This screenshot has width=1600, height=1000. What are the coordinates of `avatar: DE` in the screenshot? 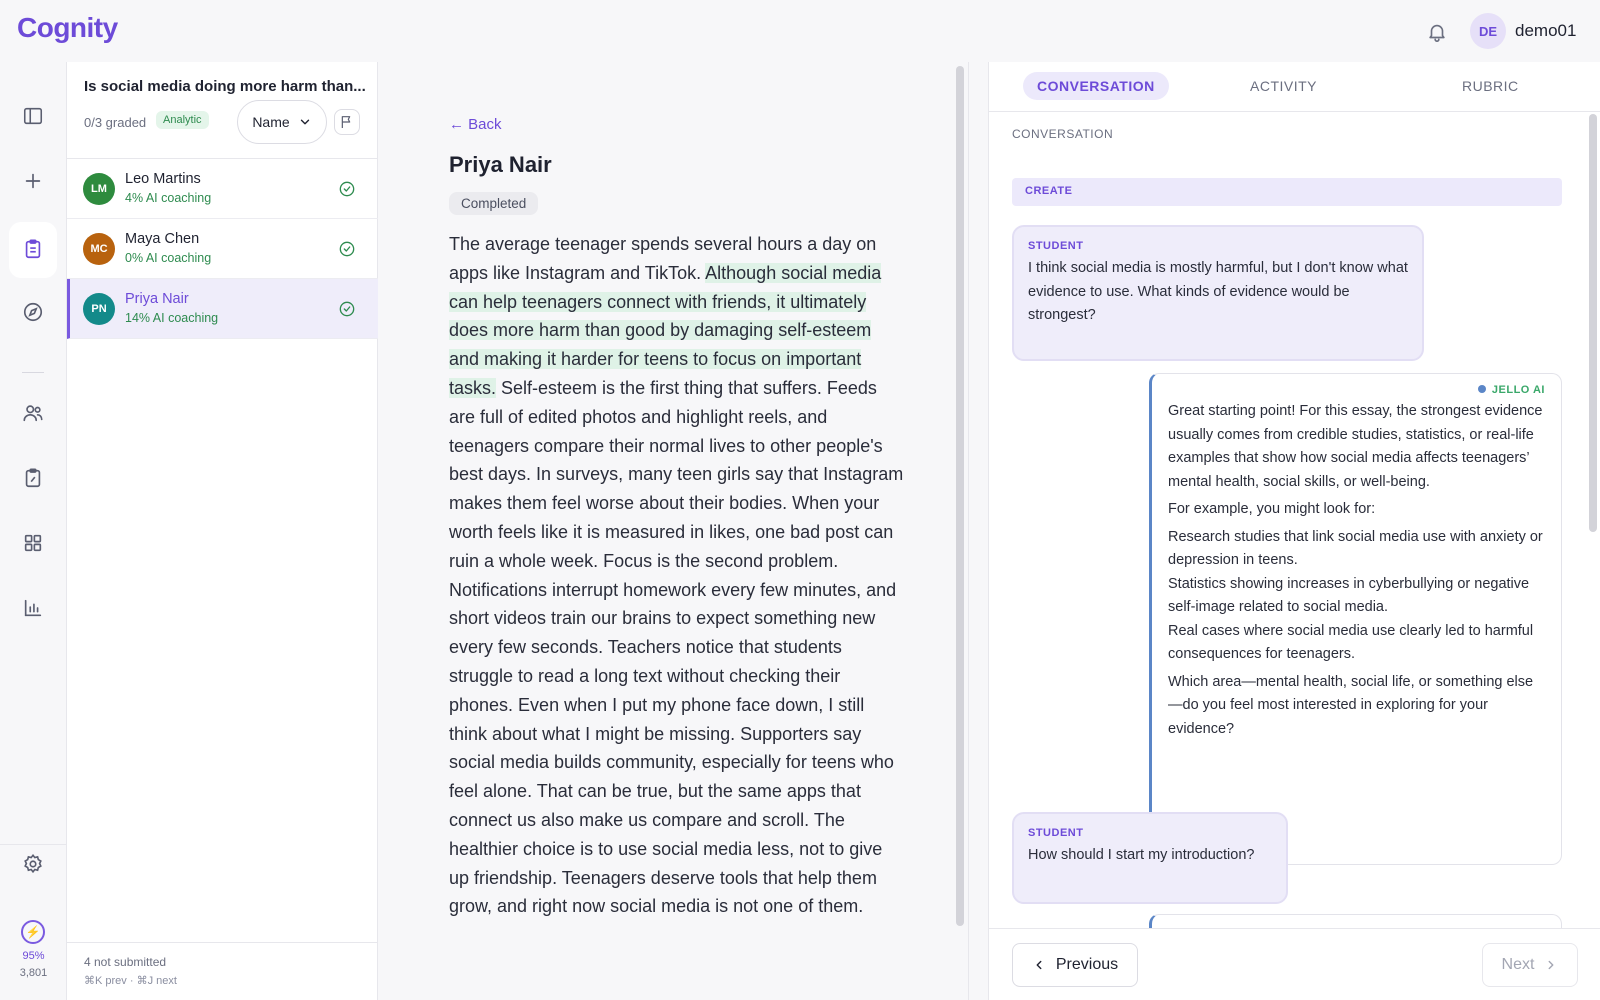 It's located at (1488, 31).